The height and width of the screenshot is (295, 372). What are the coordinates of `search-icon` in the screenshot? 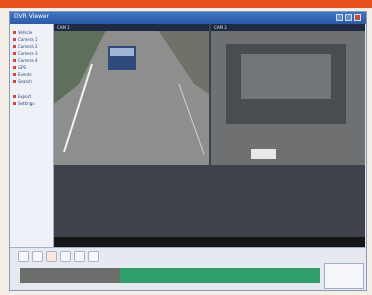 It's located at (14, 81).